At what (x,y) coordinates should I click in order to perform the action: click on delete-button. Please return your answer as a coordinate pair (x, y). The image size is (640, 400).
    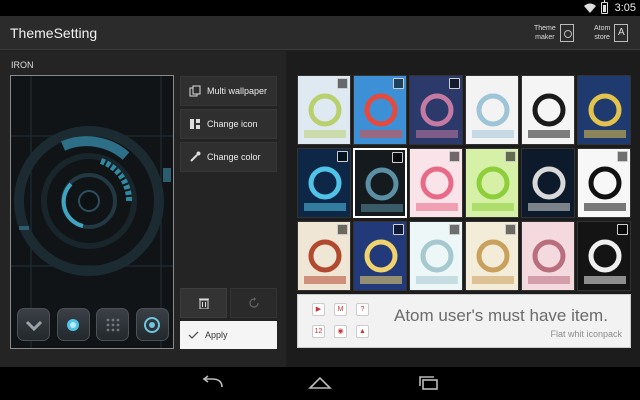
    Looking at the image, I should click on (203, 303).